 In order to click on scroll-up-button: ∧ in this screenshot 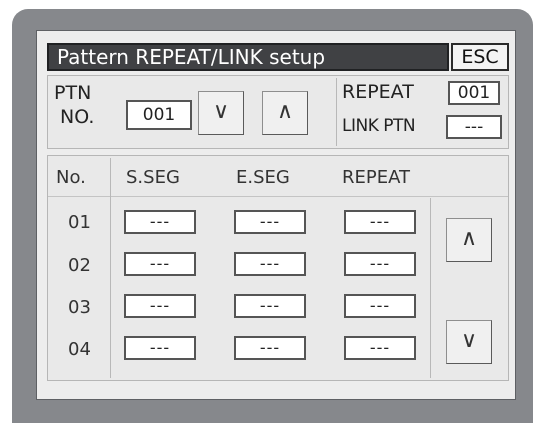, I will do `click(469, 240)`.